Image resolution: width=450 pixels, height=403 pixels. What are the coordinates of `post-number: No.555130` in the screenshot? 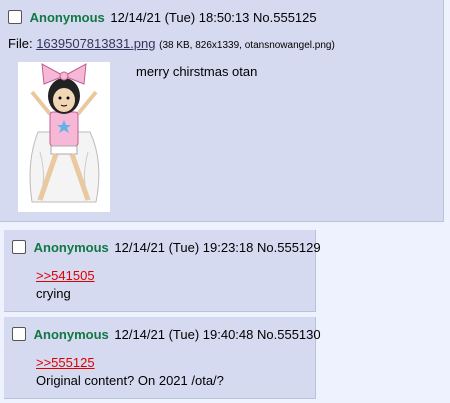 It's located at (289, 334).